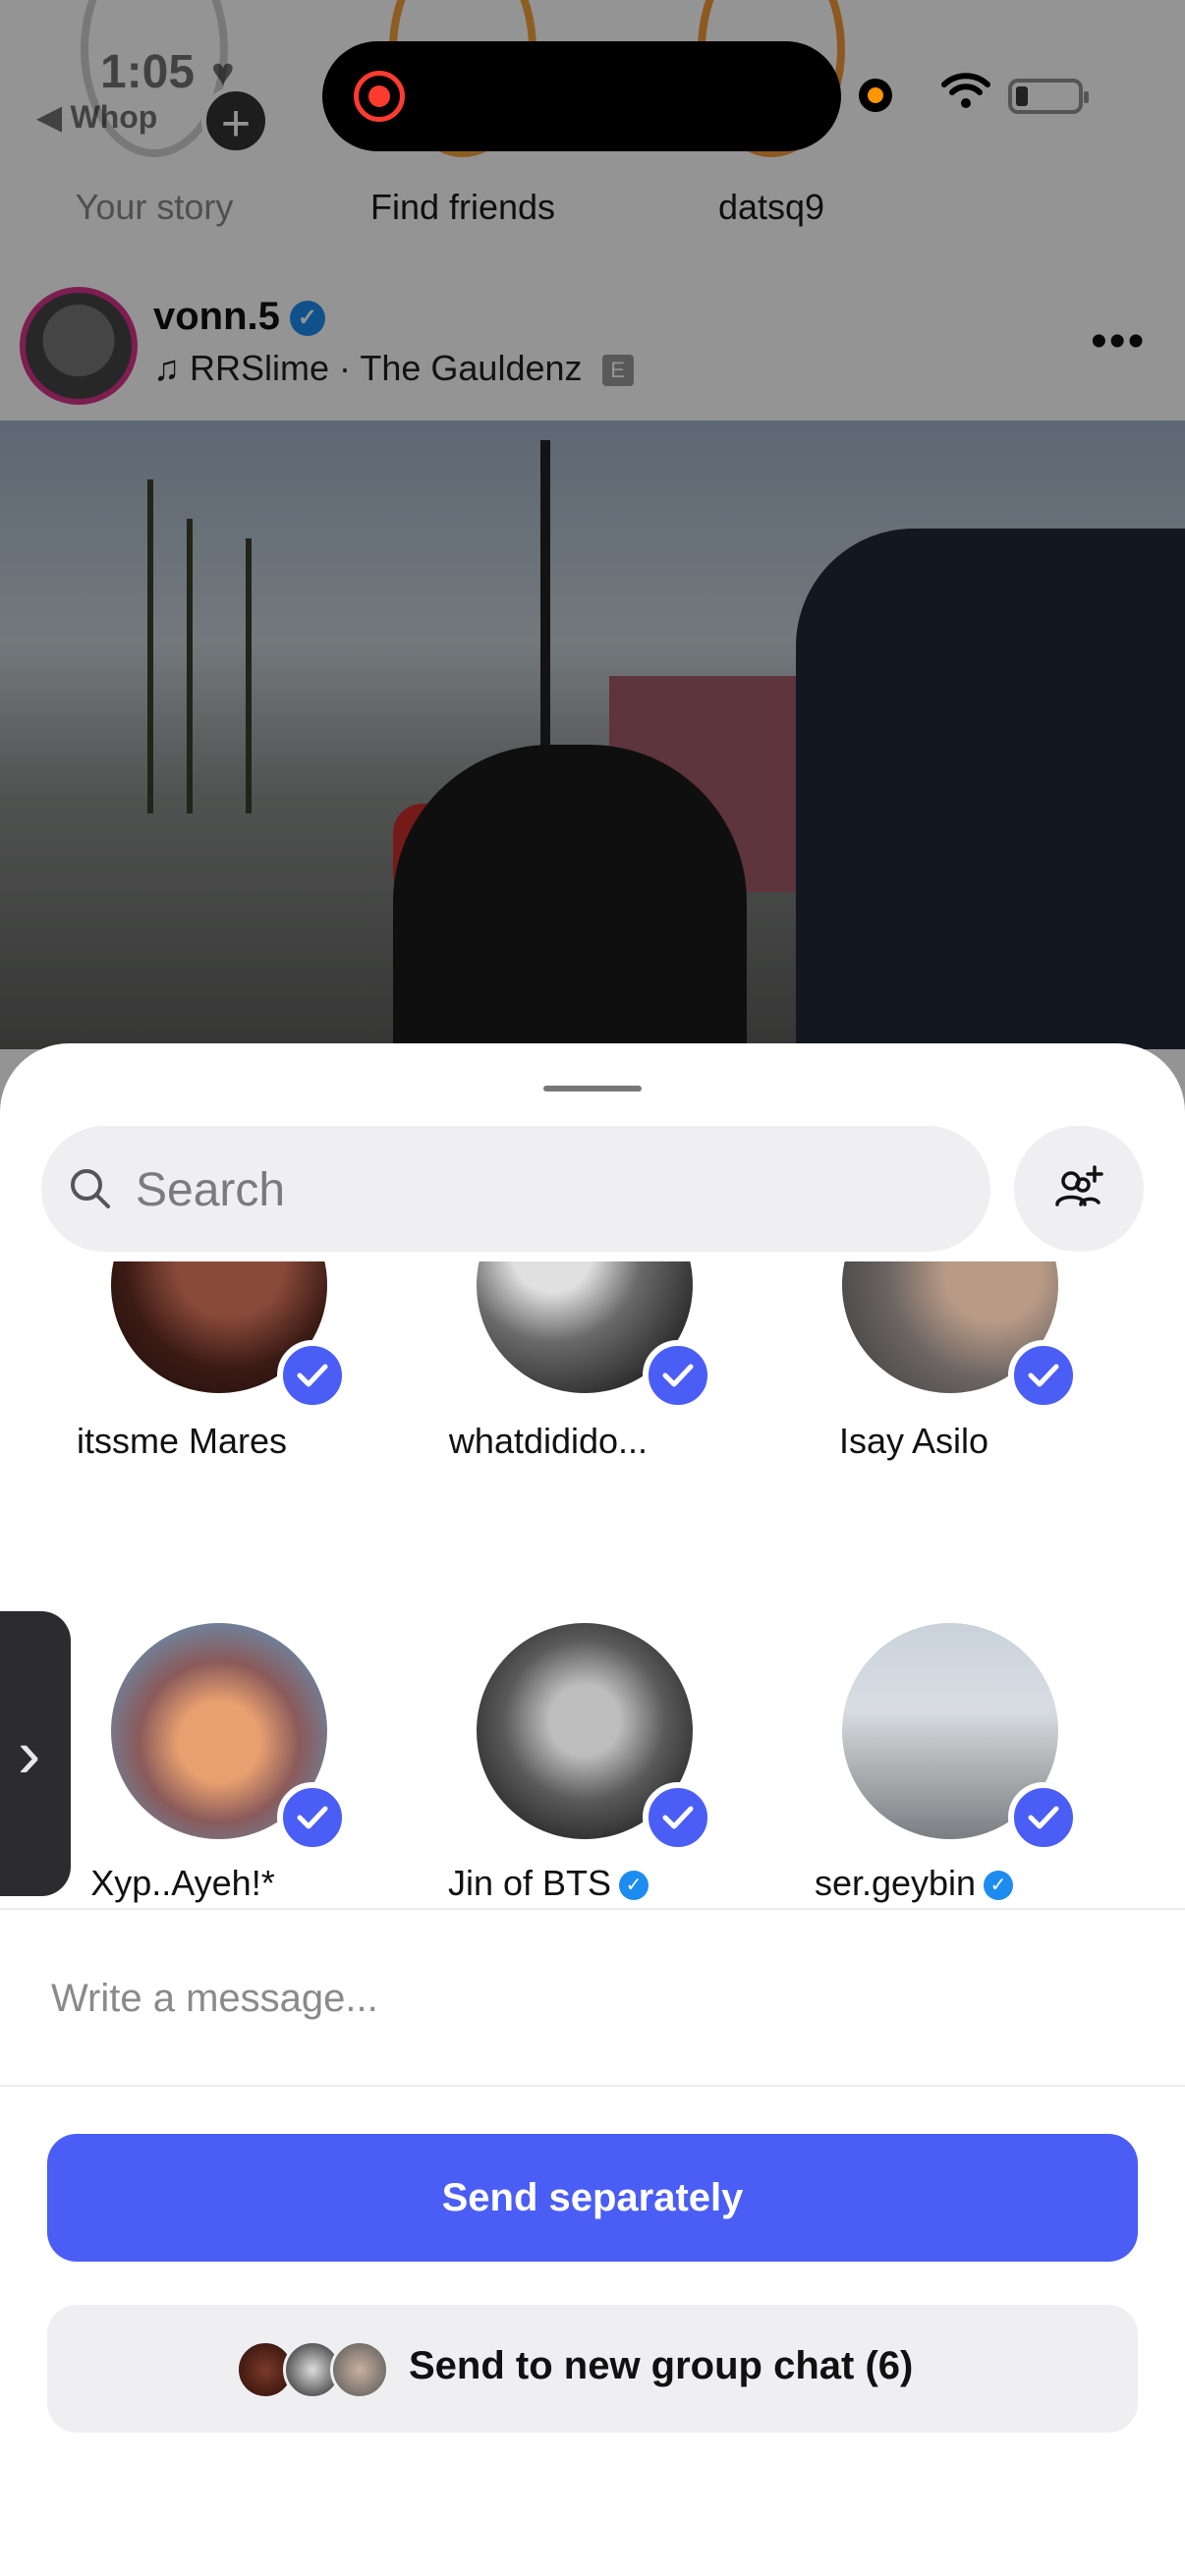 The width and height of the screenshot is (1185, 2576). I want to click on add-people-button, so click(1079, 1189).